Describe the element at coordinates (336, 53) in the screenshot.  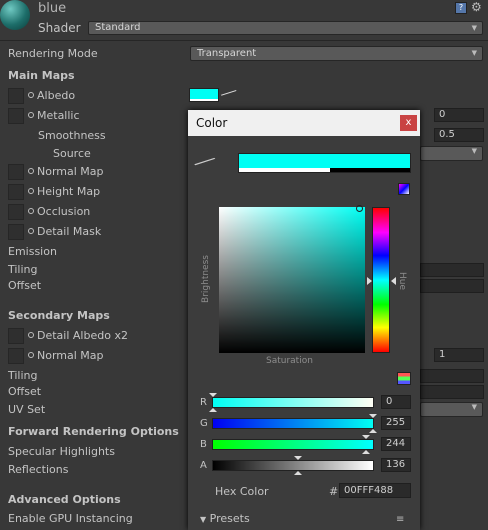
I see `rendering-mode-dropdown: Transparent ▼` at that location.